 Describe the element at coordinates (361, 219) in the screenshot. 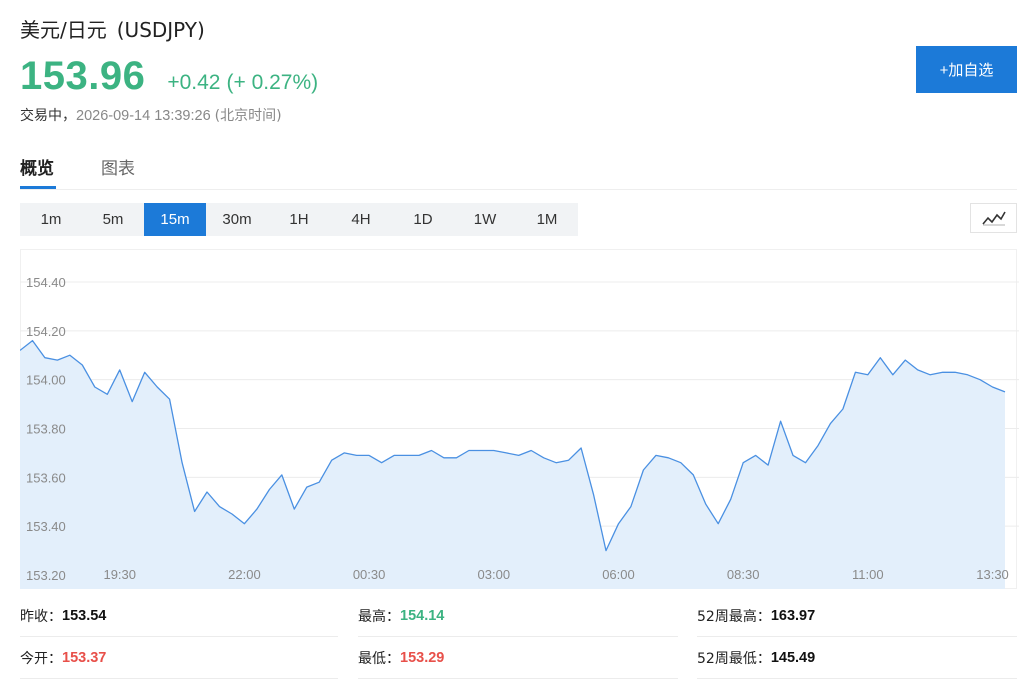

I see `interval-4h: 4H` at that location.